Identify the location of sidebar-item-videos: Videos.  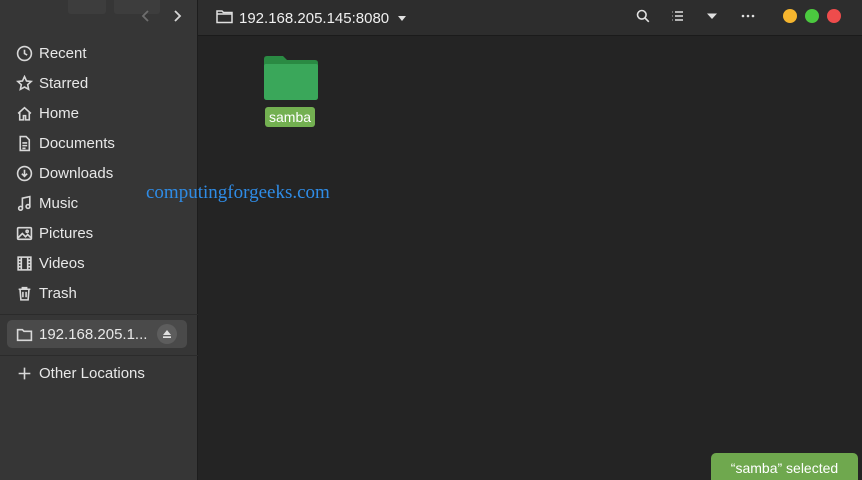
(97, 263).